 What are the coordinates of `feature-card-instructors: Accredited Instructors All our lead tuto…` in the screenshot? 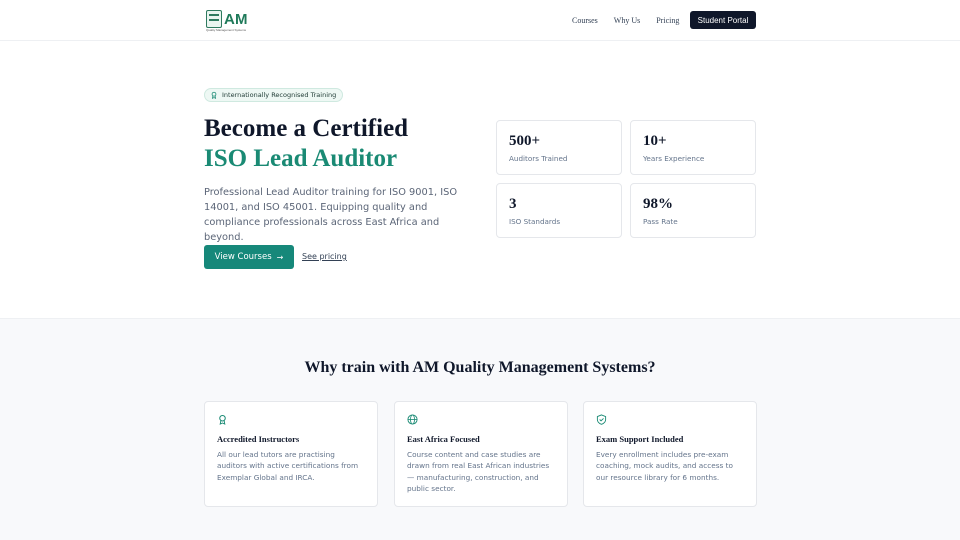 It's located at (291, 454).